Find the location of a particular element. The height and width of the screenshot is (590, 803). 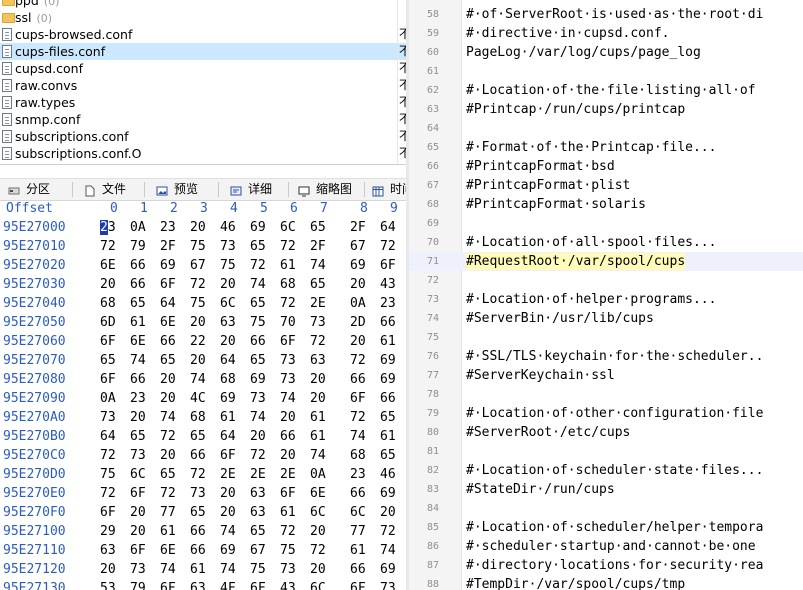

hex-byte-cursor: 23 is located at coordinates (108, 227).